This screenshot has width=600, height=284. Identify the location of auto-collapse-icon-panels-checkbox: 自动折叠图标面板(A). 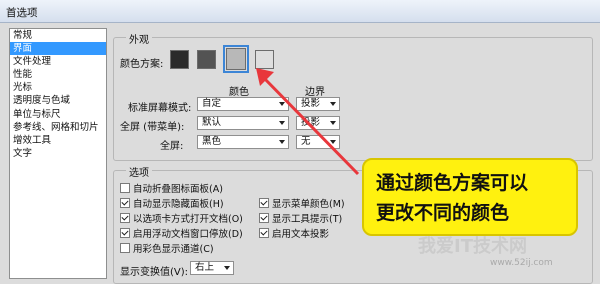
(171, 188).